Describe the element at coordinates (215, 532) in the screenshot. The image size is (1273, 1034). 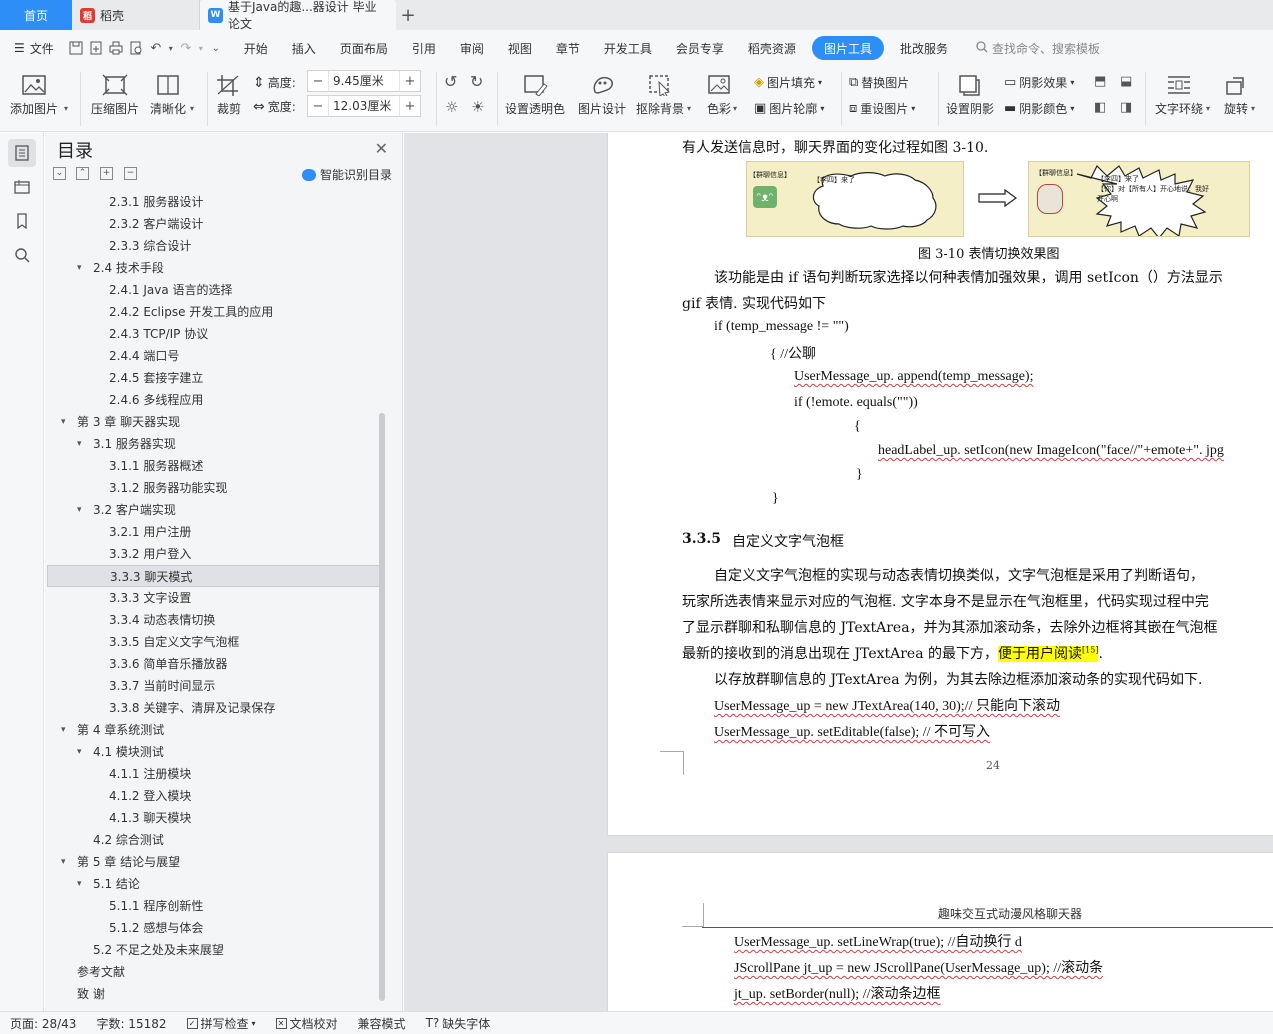
I see `toc-item: 3.2.1 用户注册` at that location.